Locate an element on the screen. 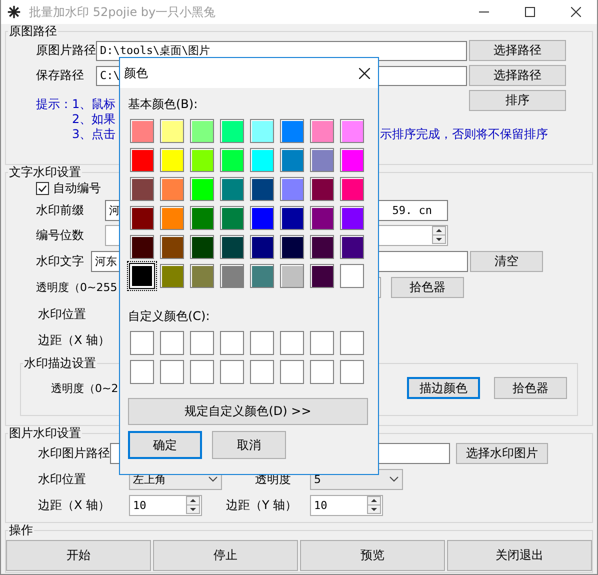 The image size is (598, 575). section-label: 自定义颜色(C): is located at coordinates (169, 316).